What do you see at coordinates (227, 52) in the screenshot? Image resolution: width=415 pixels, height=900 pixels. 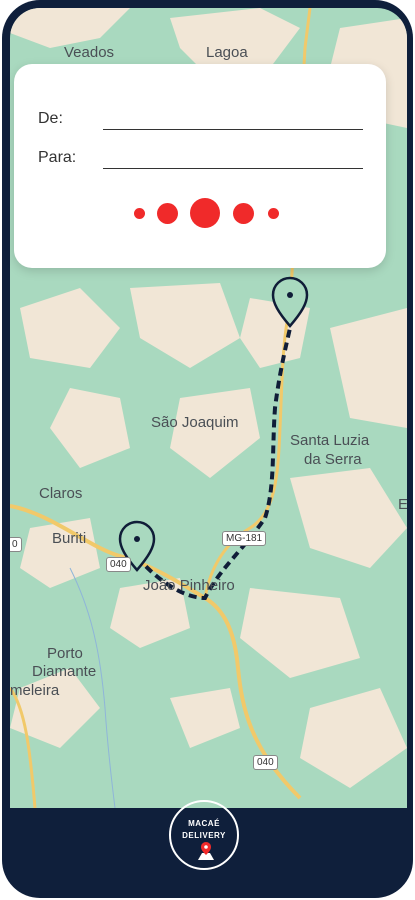 I see `map-label-lagoa: Lagoa` at bounding box center [227, 52].